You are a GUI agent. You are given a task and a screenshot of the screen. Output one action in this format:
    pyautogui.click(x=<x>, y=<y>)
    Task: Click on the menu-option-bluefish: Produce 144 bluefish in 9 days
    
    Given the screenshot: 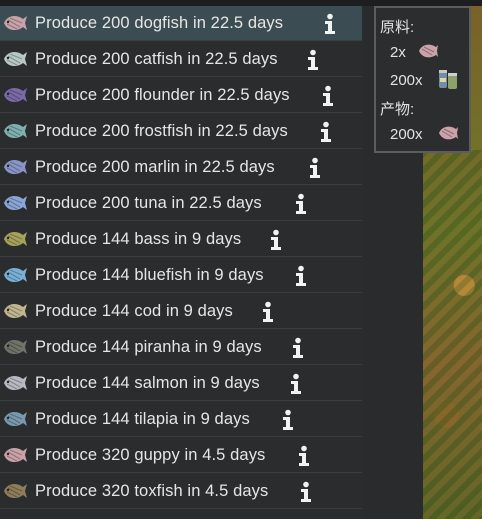 What is the action you would take?
    pyautogui.click(x=181, y=275)
    